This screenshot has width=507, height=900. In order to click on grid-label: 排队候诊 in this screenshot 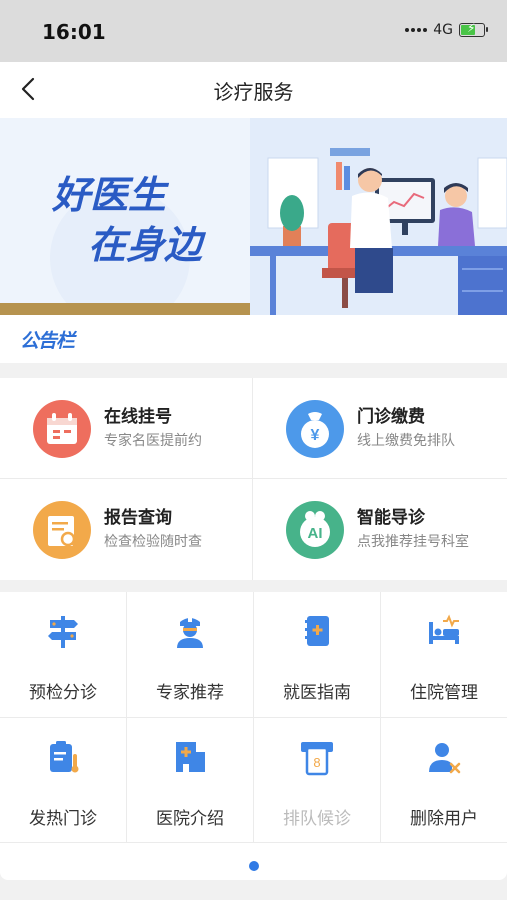, I will do `click(317, 819)`.